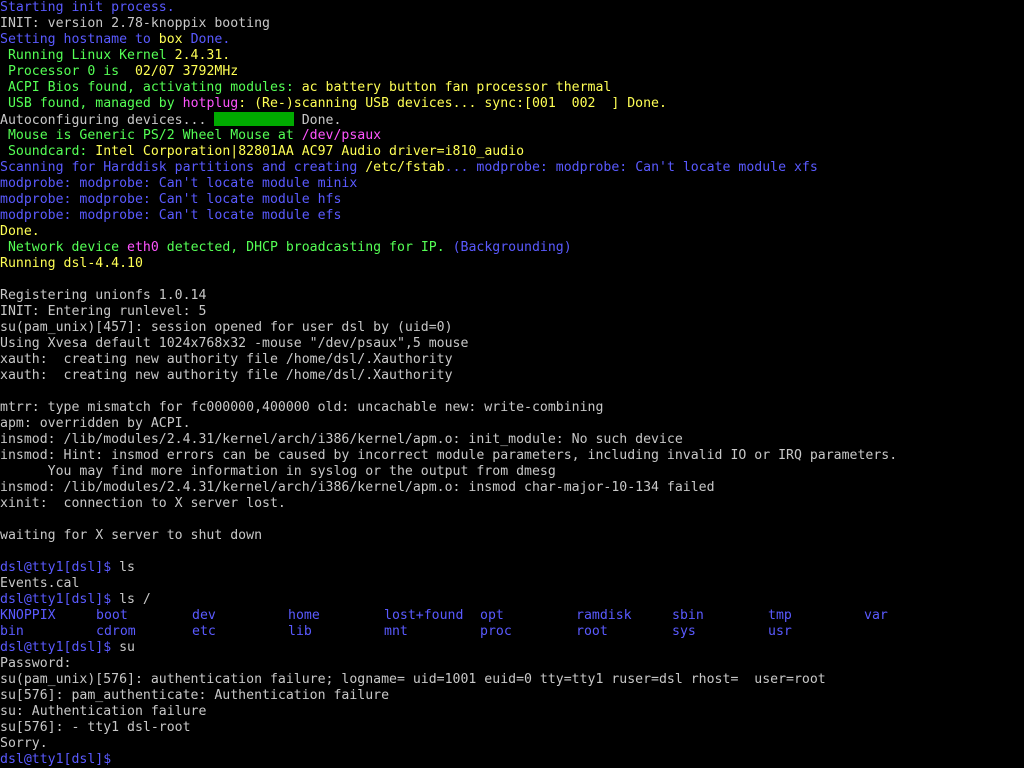 This screenshot has width=1024, height=768. I want to click on console-line: Processor 0 is 02/07 3792MHz, so click(512, 72).